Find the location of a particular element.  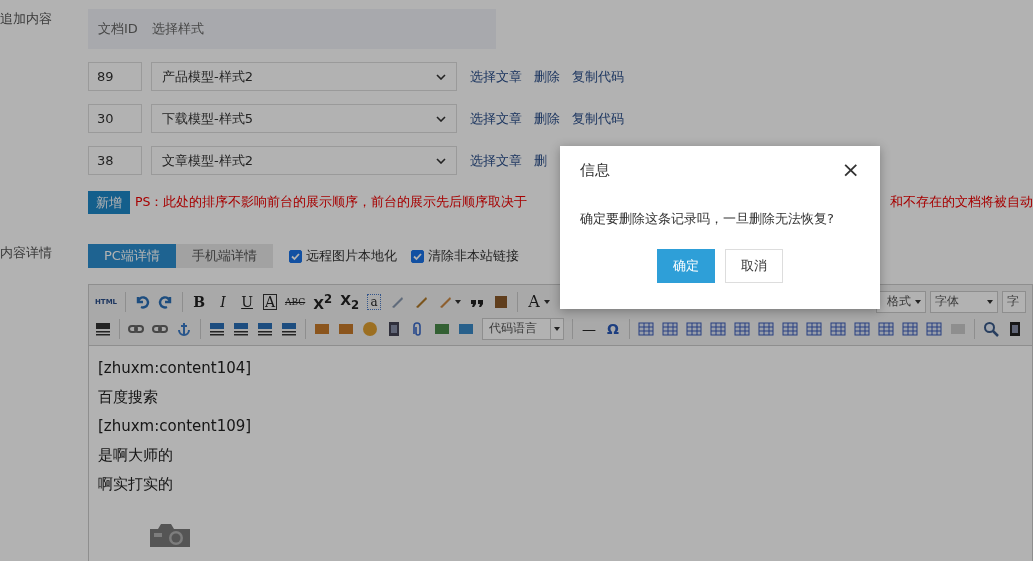

cancel-button: 取消 is located at coordinates (754, 266).